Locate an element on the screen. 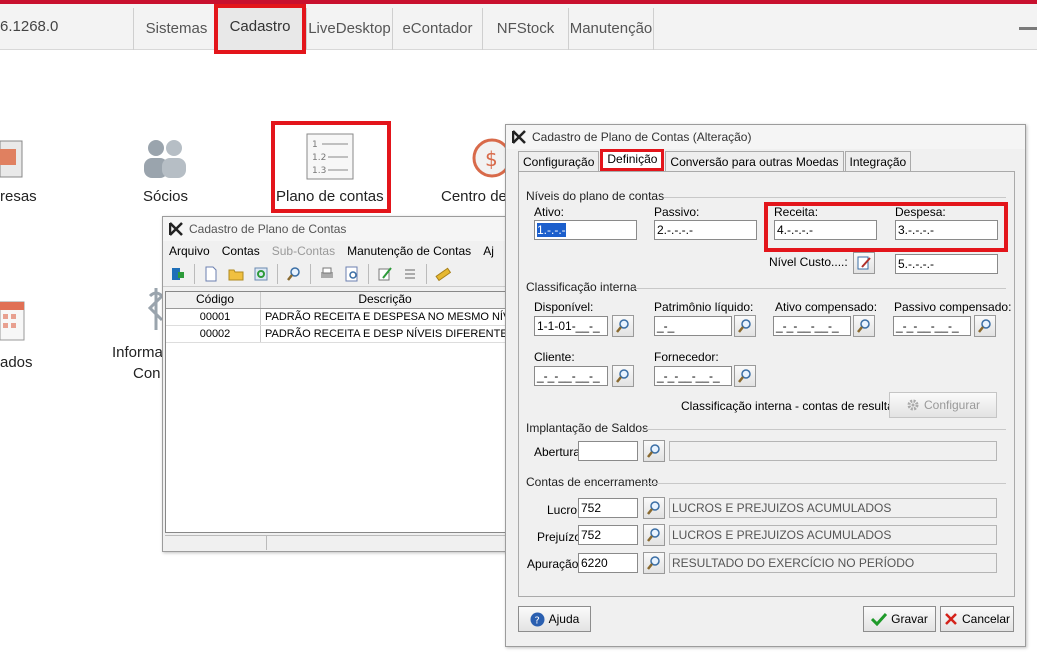 The width and height of the screenshot is (1037, 657). lucro-search-icon is located at coordinates (654, 508).